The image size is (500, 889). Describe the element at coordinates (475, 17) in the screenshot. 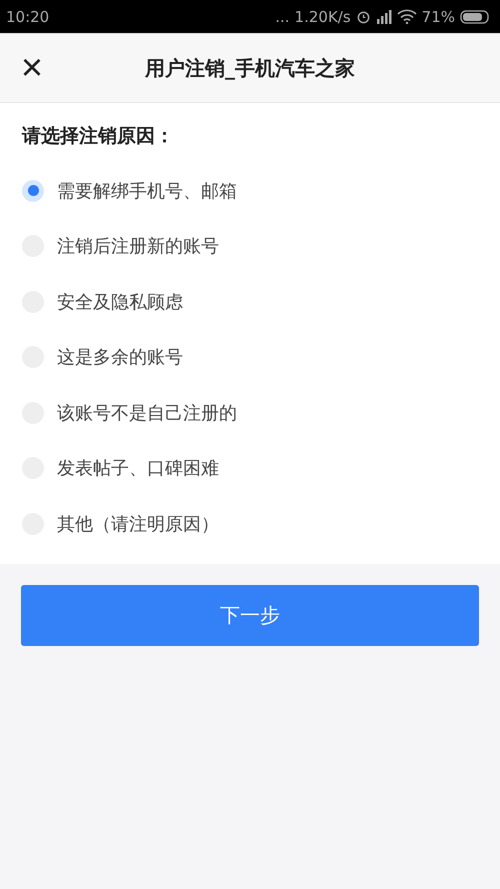

I see `battery-icon` at that location.